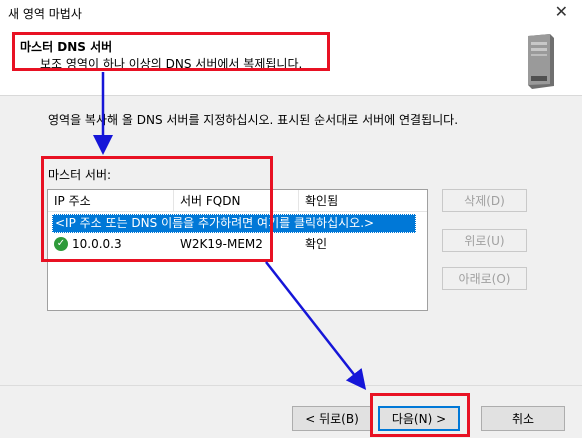 This screenshot has width=582, height=438. What do you see at coordinates (316, 325) in the screenshot?
I see `arrow-list-to-next` at bounding box center [316, 325].